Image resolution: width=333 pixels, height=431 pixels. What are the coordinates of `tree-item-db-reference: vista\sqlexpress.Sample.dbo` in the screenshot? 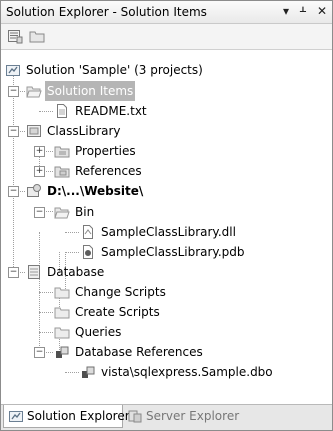 It's located at (177, 372).